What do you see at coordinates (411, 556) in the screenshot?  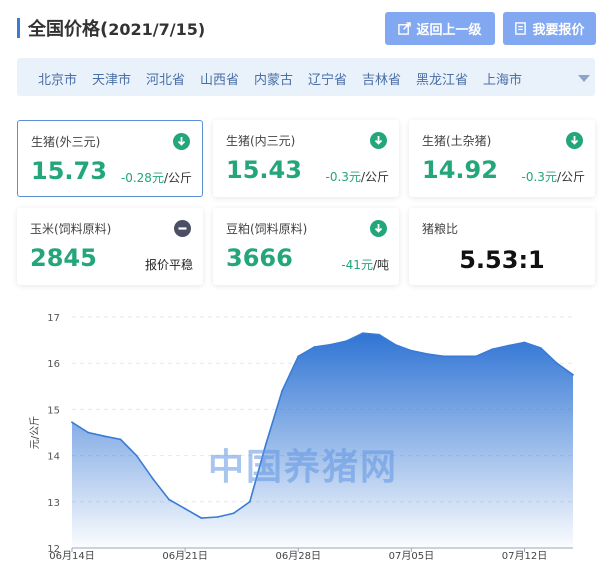 I see `x-tick-label: 07月05日` at bounding box center [411, 556].